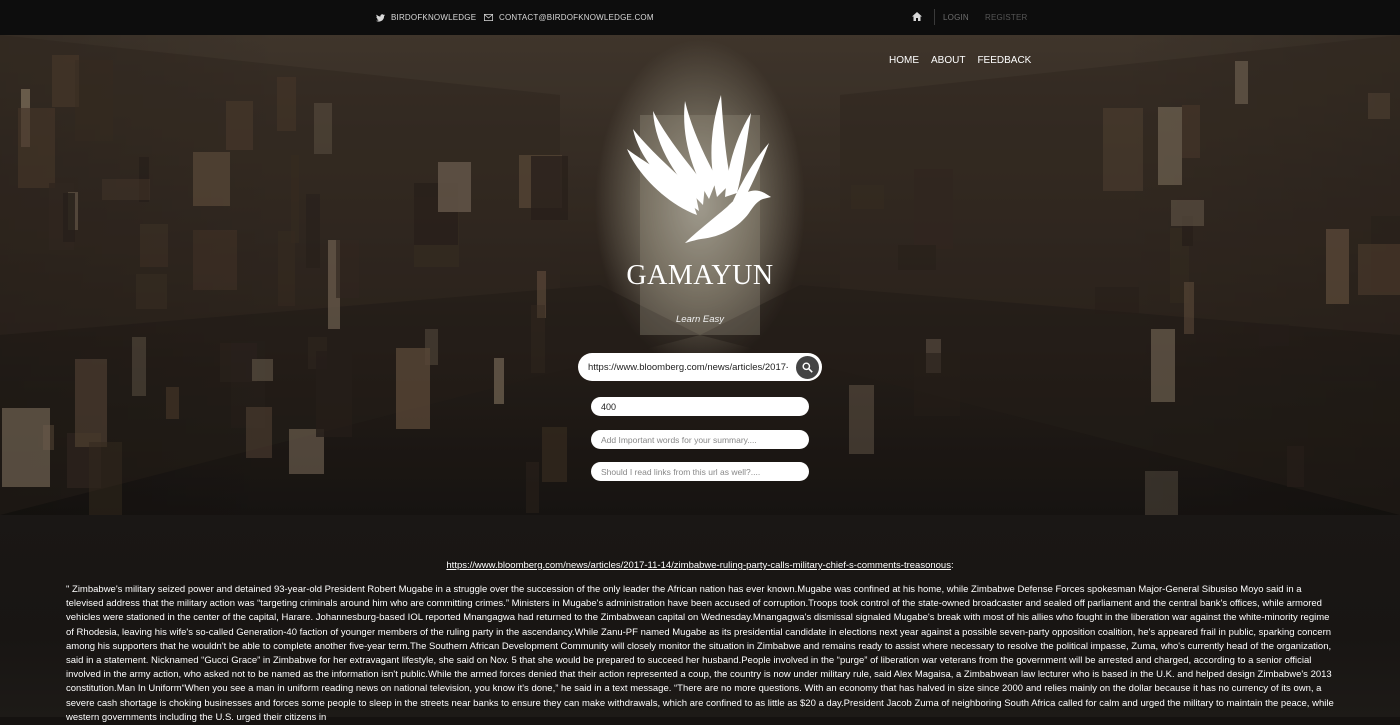 Image resolution: width=1400 pixels, height=725 pixels. What do you see at coordinates (1006, 17) in the screenshot?
I see `register-link: REGISTER` at bounding box center [1006, 17].